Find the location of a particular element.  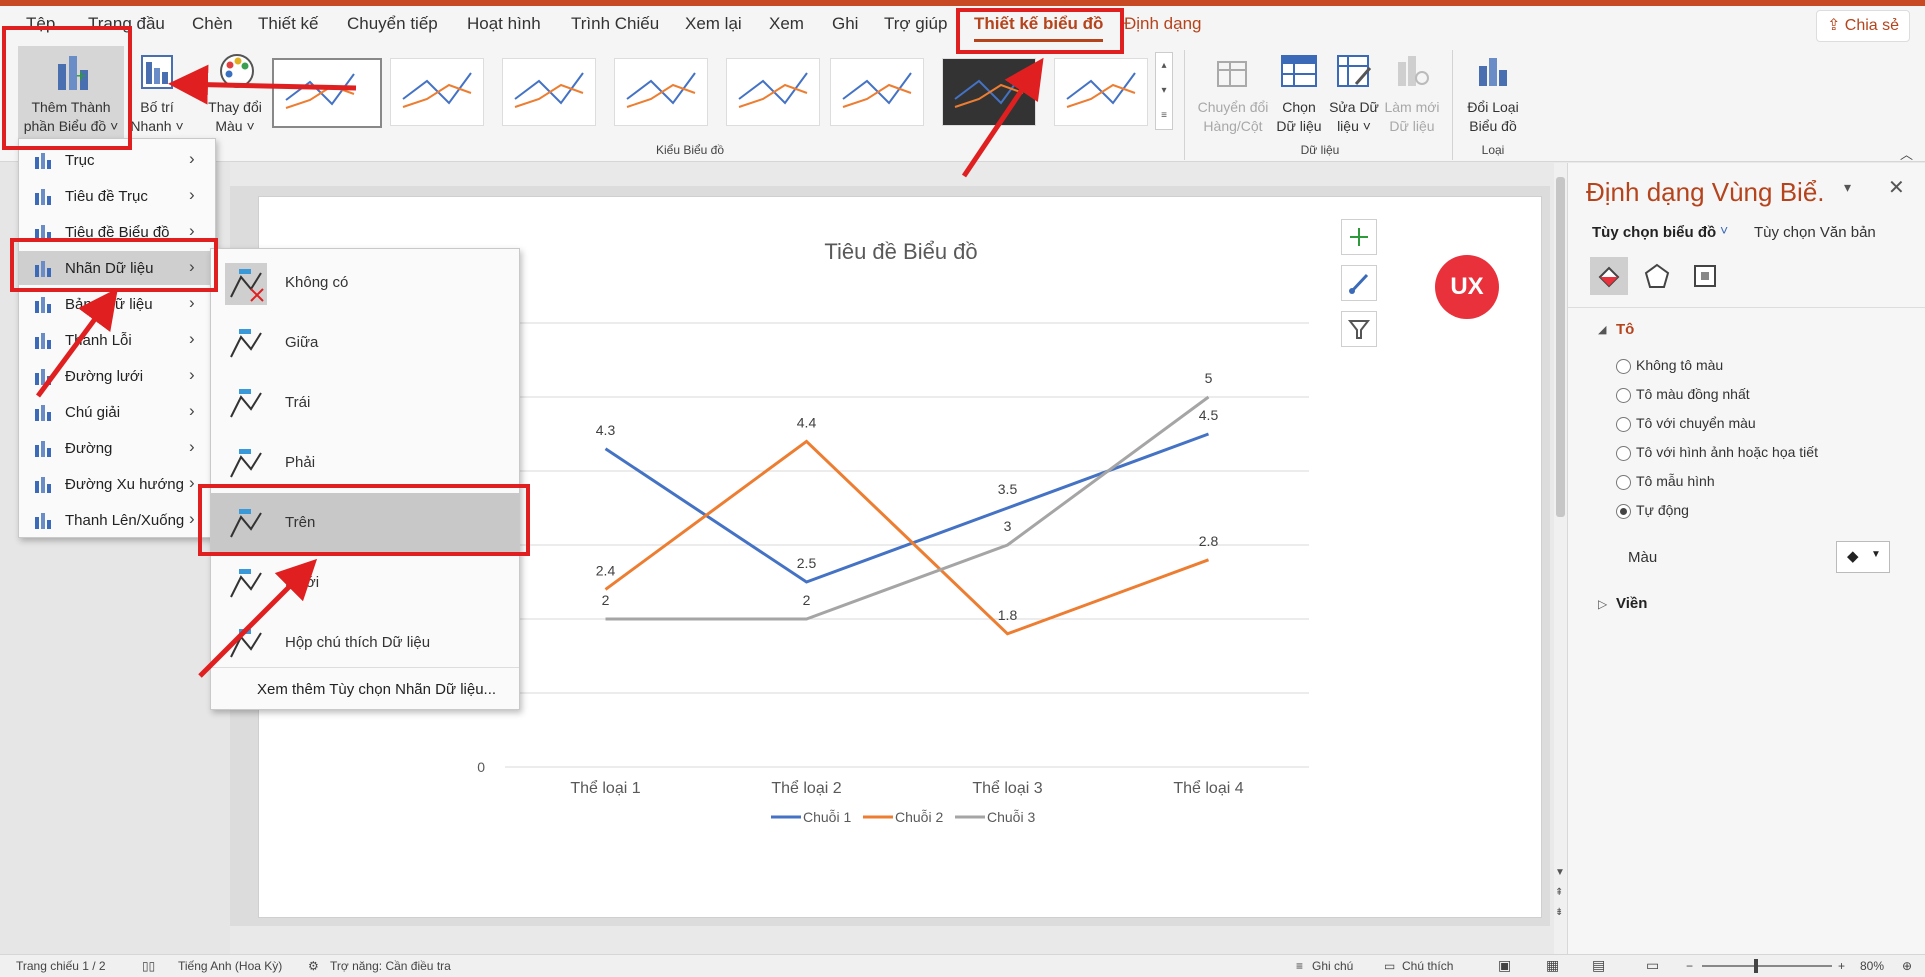

zoom-out-icon: − is located at coordinates (1689, 966).